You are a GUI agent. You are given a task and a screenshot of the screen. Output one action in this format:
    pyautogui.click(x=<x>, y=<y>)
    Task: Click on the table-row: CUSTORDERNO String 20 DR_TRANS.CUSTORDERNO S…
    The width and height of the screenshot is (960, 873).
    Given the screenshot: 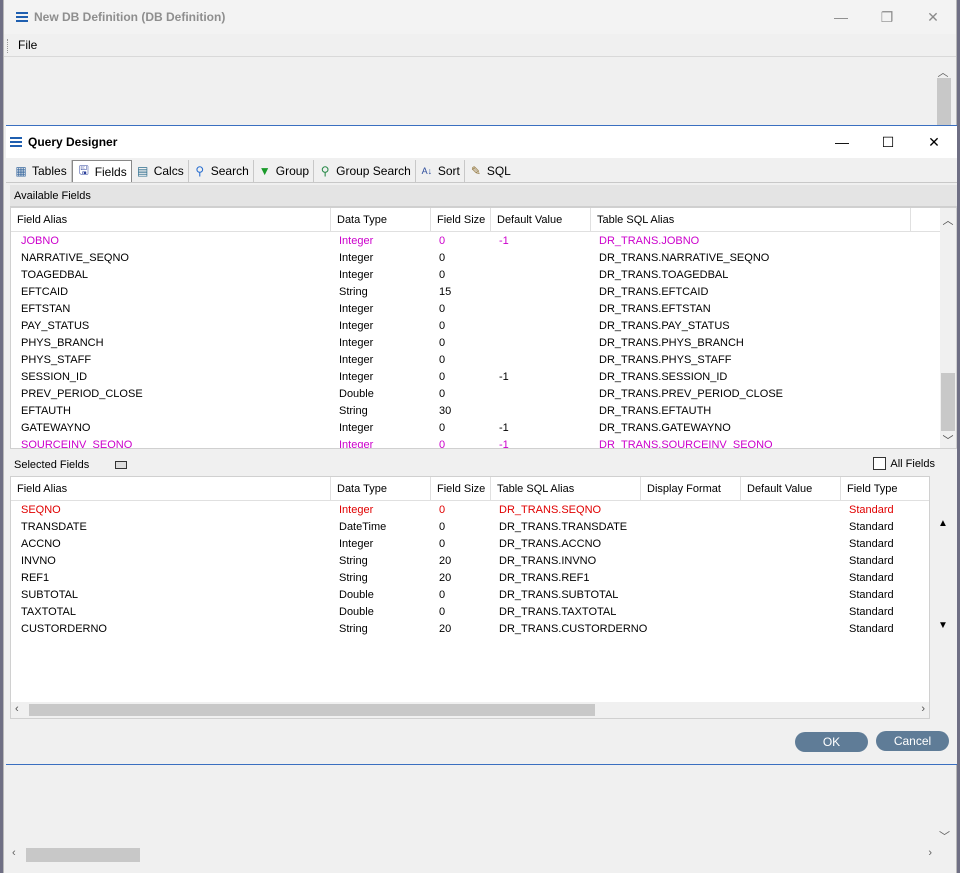 What is the action you would take?
    pyautogui.click(x=470, y=629)
    